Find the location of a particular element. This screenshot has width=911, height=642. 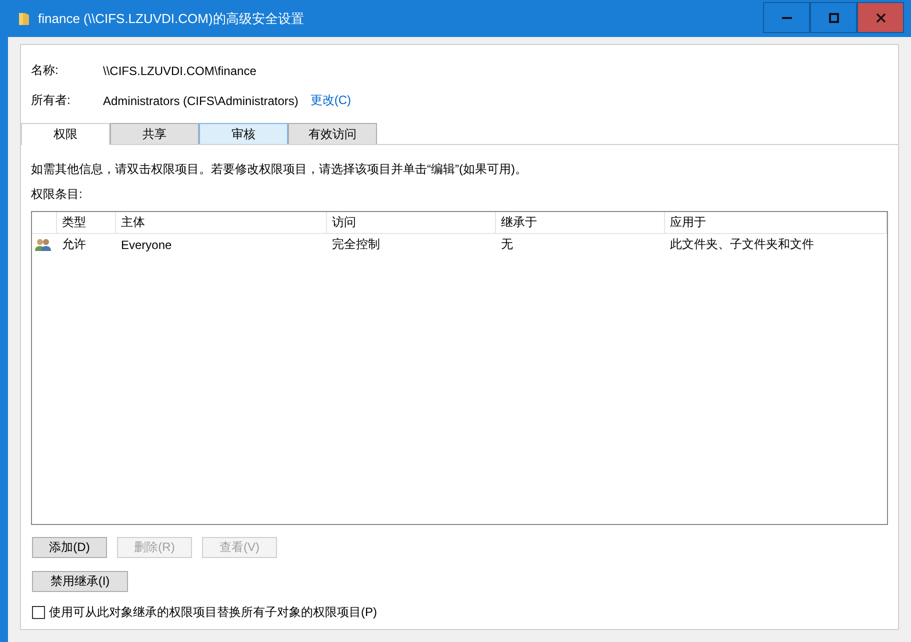

info-text: 如需其他信息，请双击权限项目。若要修改权限项目，请选择该项目并单击“编辑”(如果可用)。 is located at coordinates (279, 169).